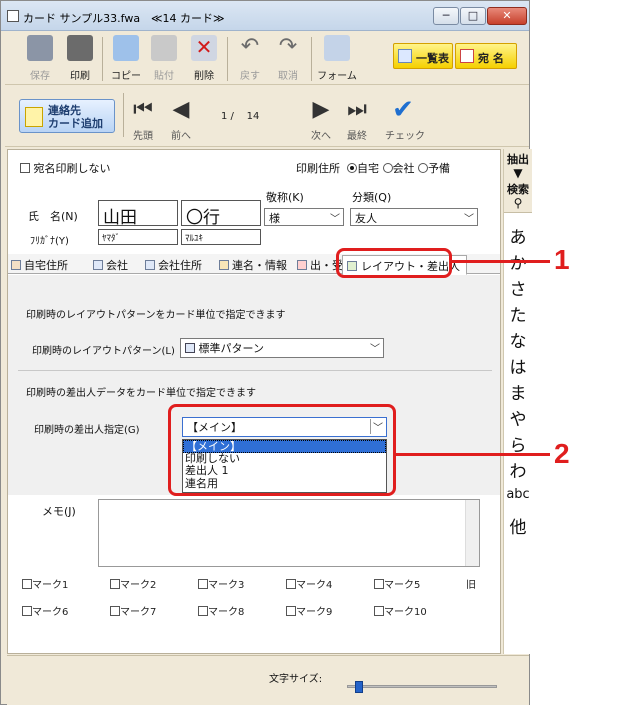 Image resolution: width=626 pixels, height=705 pixels. I want to click on people-icon, so click(224, 265).